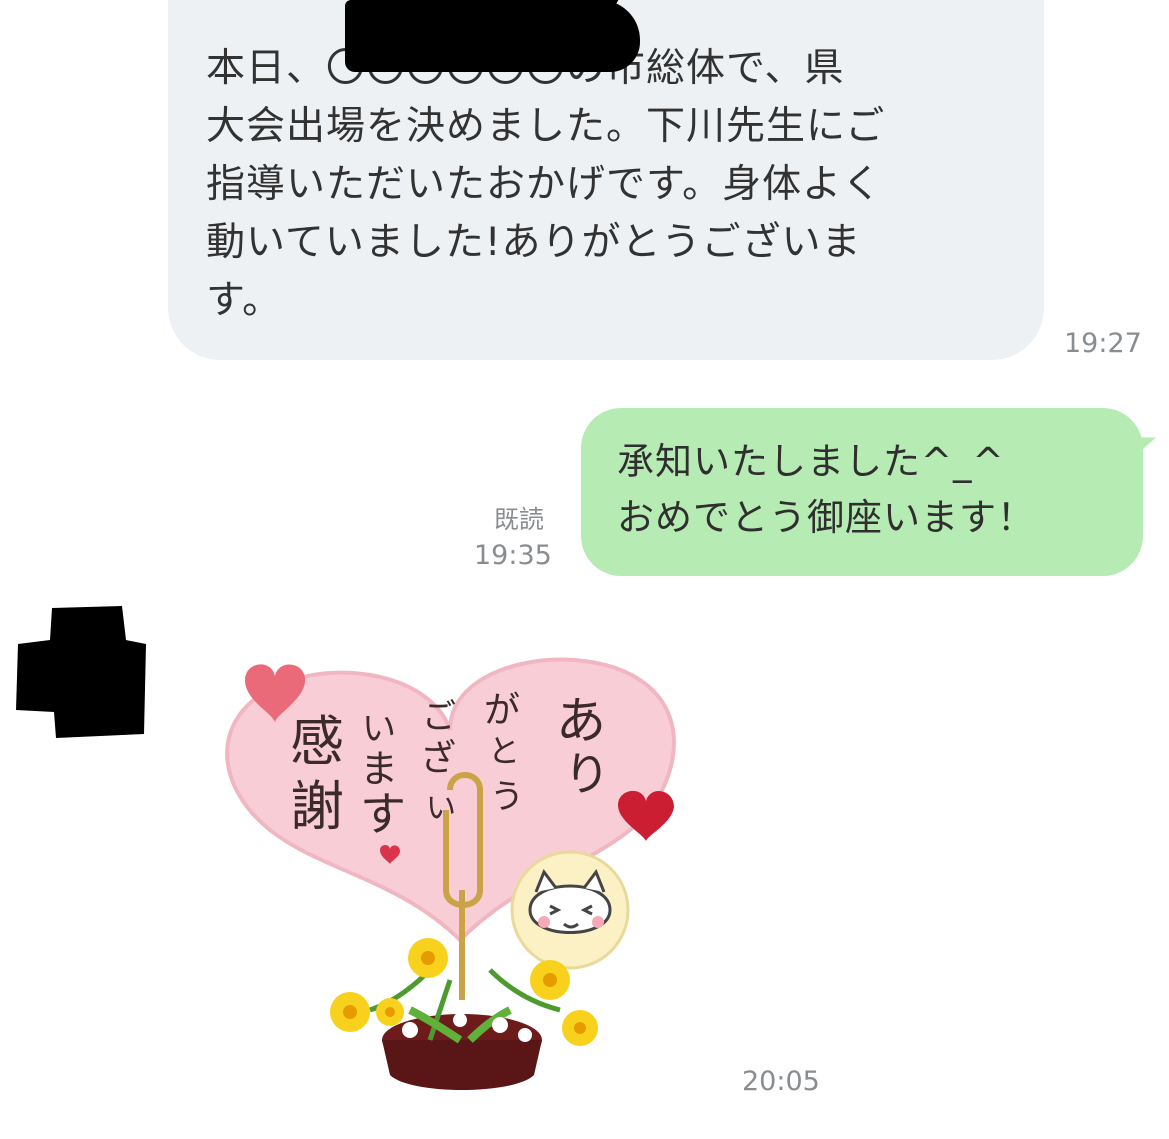 The width and height of the screenshot is (1169, 1139). I want to click on message-timestamp: 19:27, so click(1103, 343).